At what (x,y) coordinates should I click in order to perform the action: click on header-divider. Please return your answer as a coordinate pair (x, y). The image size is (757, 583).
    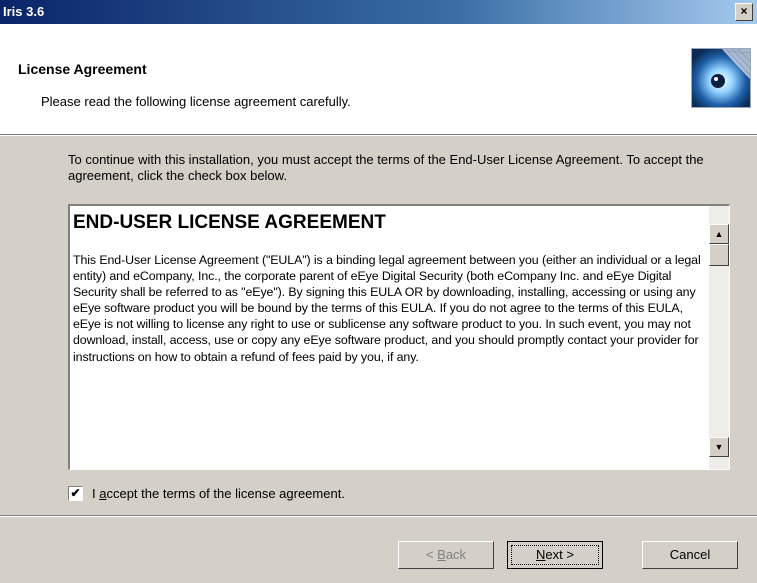
    Looking at the image, I should click on (378, 135).